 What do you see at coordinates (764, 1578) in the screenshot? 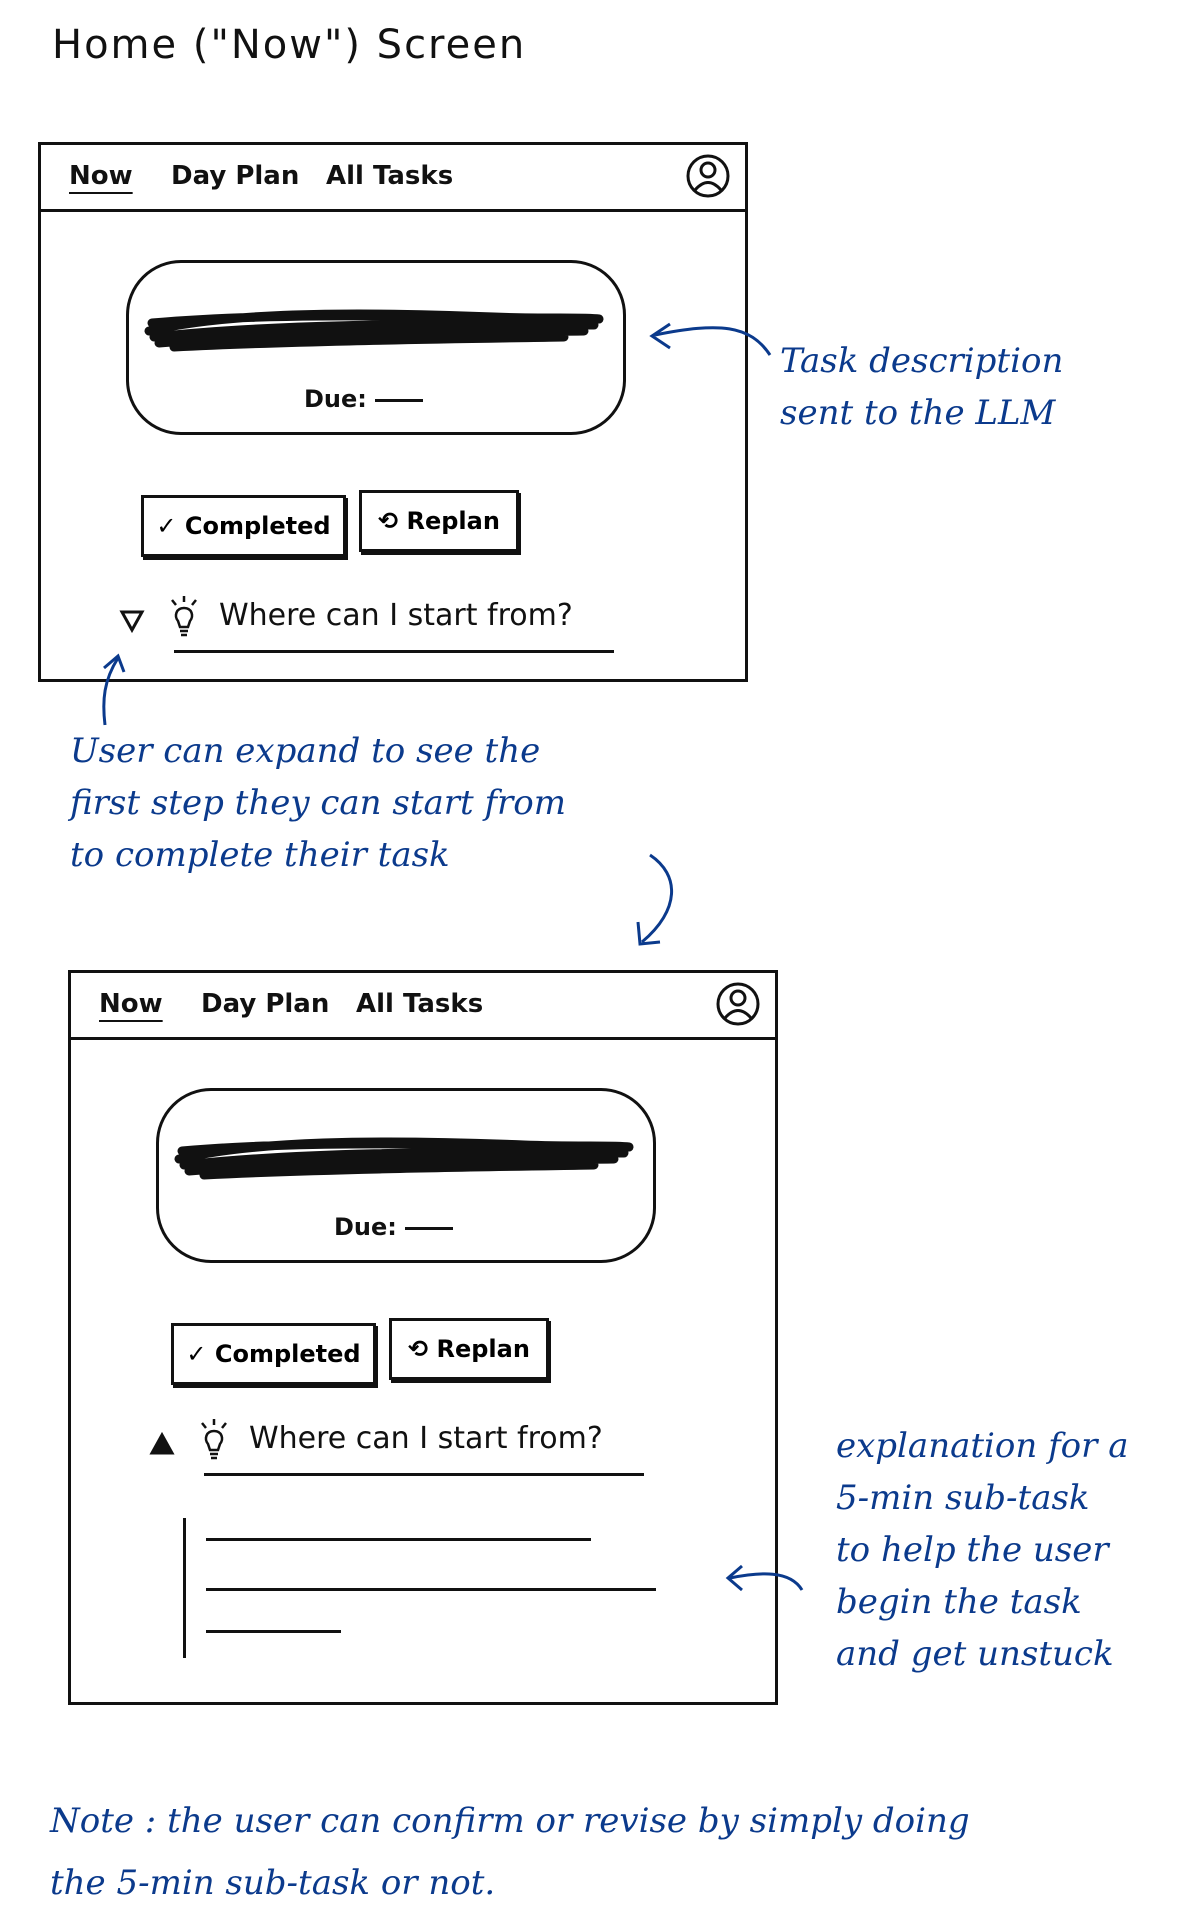
I see `arrow-to-subtask-panel` at bounding box center [764, 1578].